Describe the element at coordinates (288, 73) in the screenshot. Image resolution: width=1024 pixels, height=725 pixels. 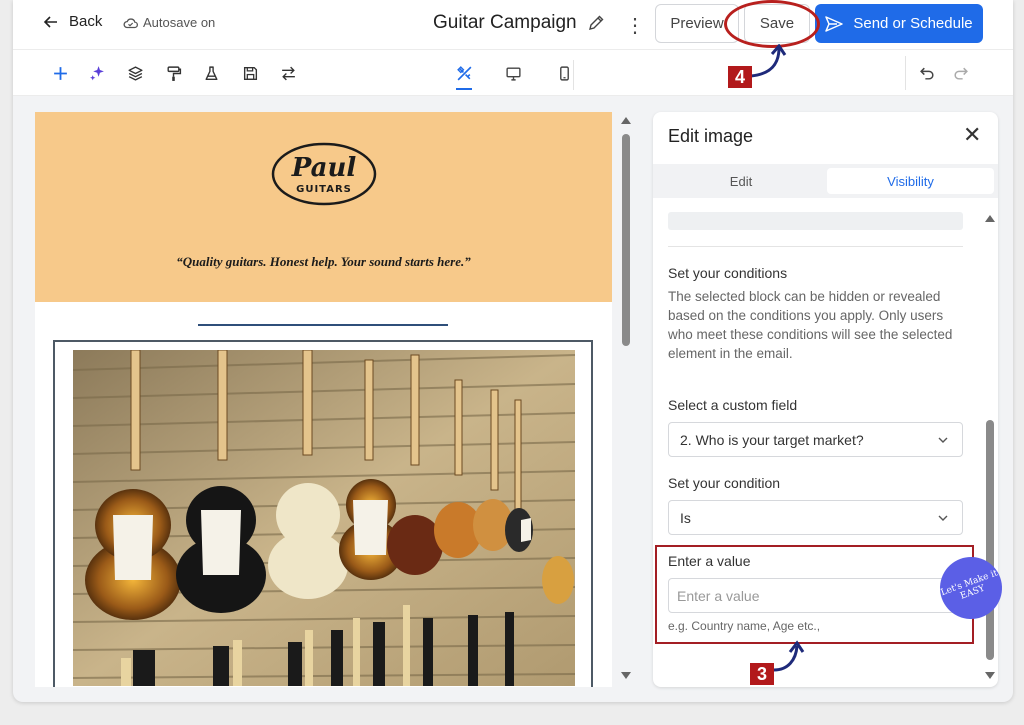
I see `swap-arrows-icon` at that location.